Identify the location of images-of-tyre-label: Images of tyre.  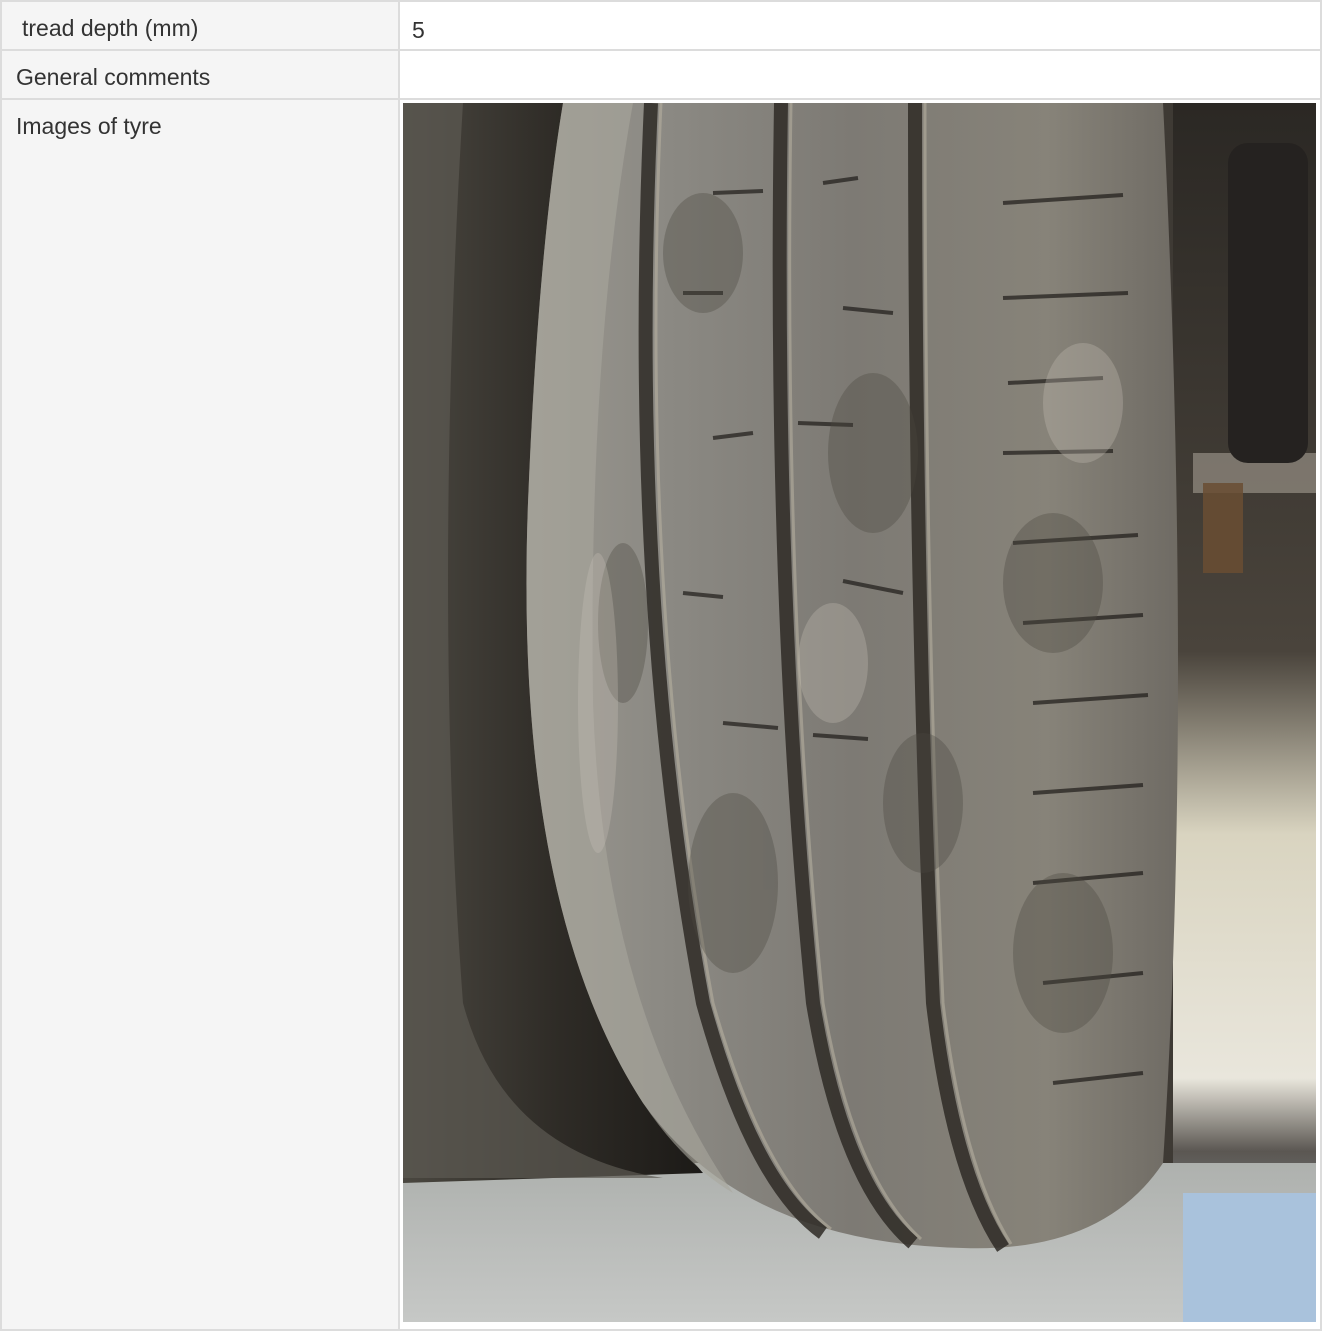
(89, 126).